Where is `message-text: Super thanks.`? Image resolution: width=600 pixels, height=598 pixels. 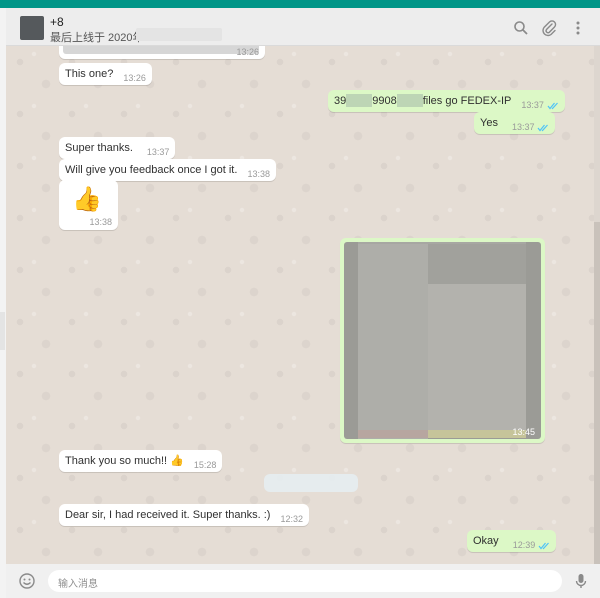
message-text: Super thanks. is located at coordinates (99, 148).